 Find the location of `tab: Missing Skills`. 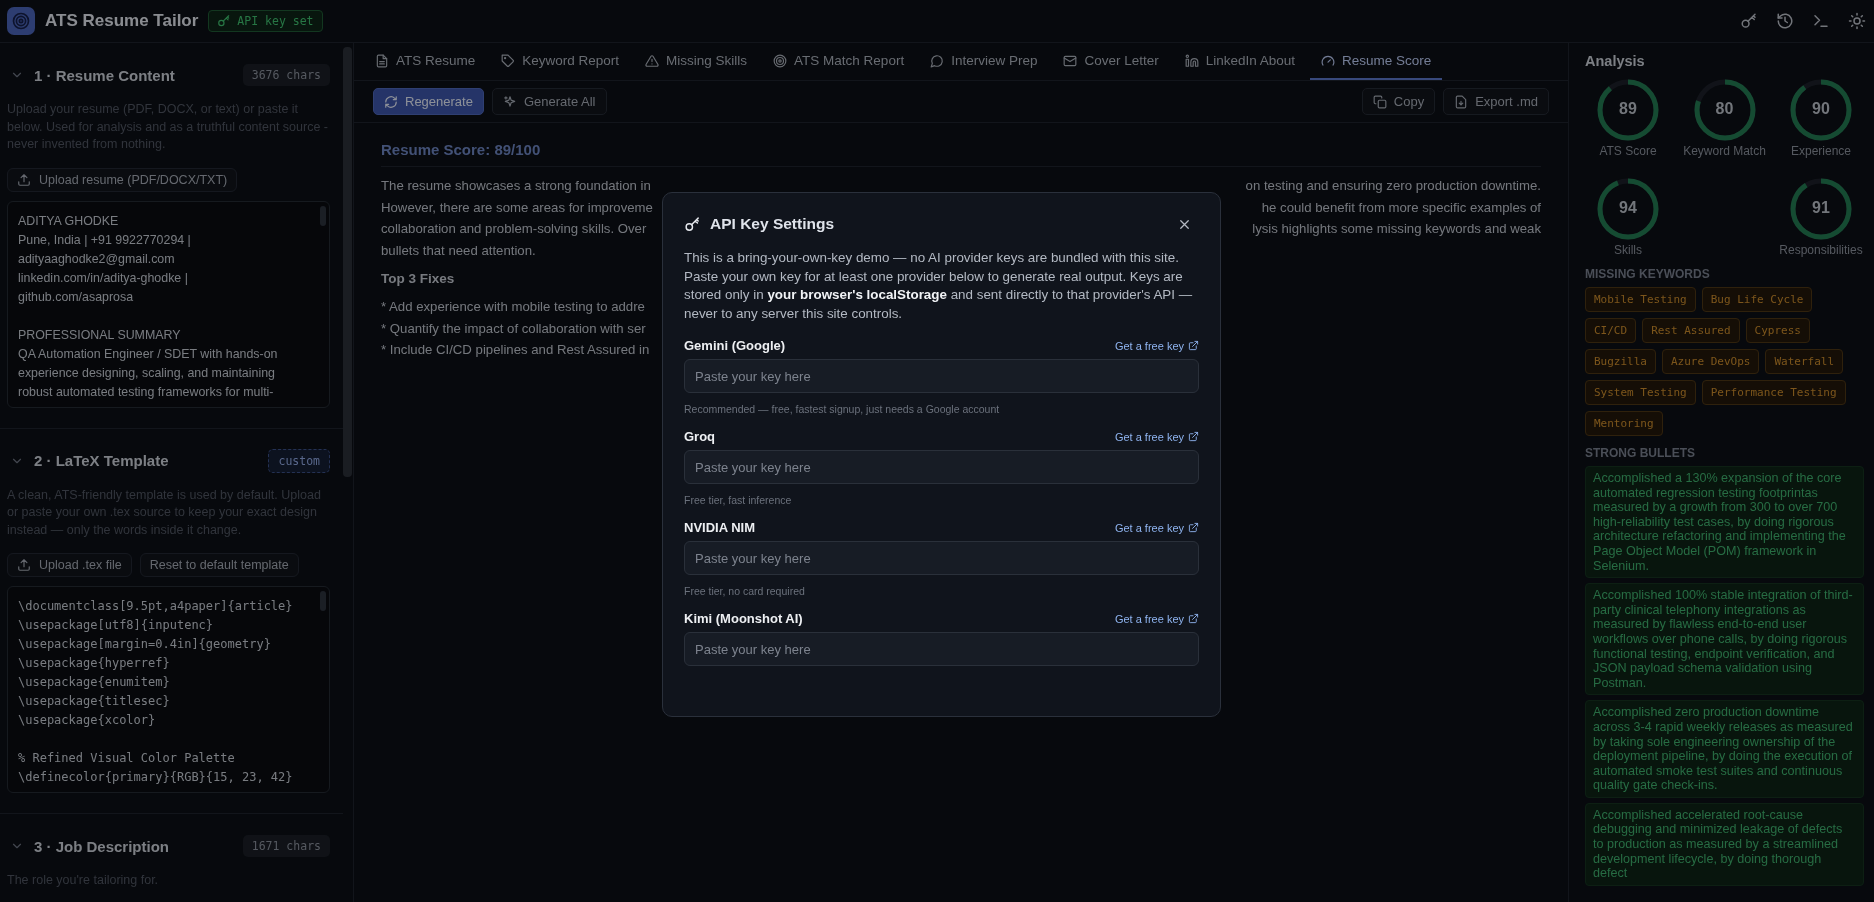

tab: Missing Skills is located at coordinates (696, 61).